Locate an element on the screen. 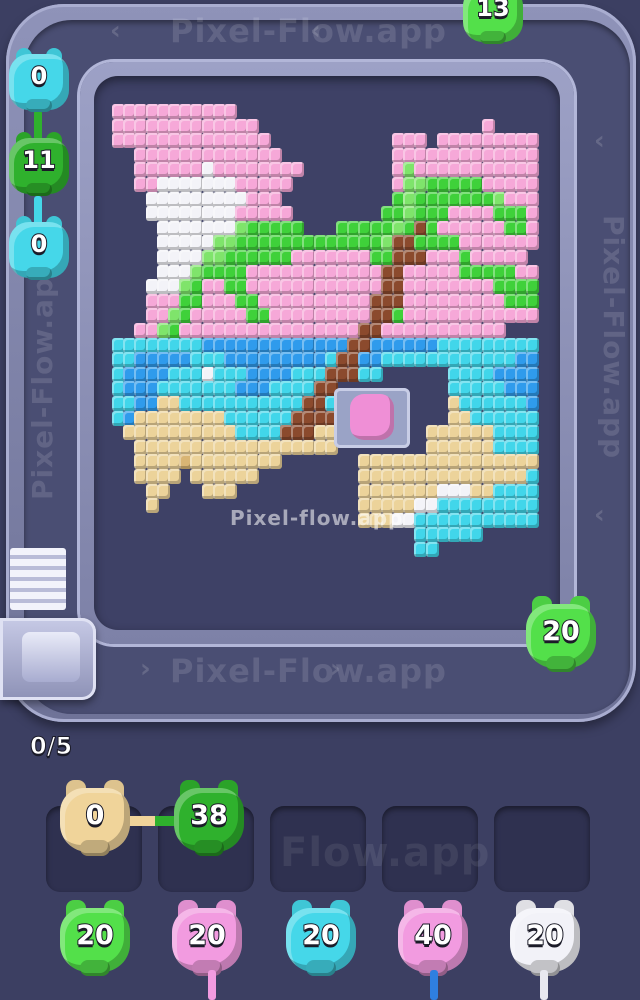  watermark-center: Pixel-flow.app is located at coordinates (317, 518).